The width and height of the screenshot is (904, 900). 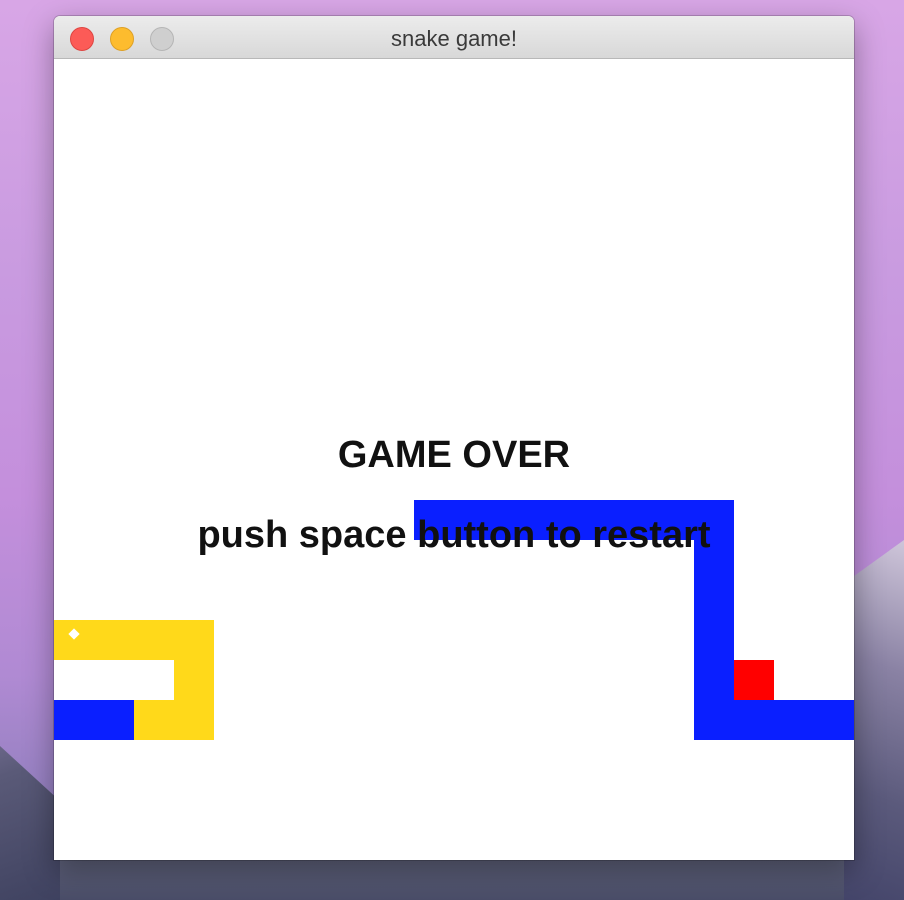 I want to click on window-titlebar: snake game!, so click(x=454, y=37).